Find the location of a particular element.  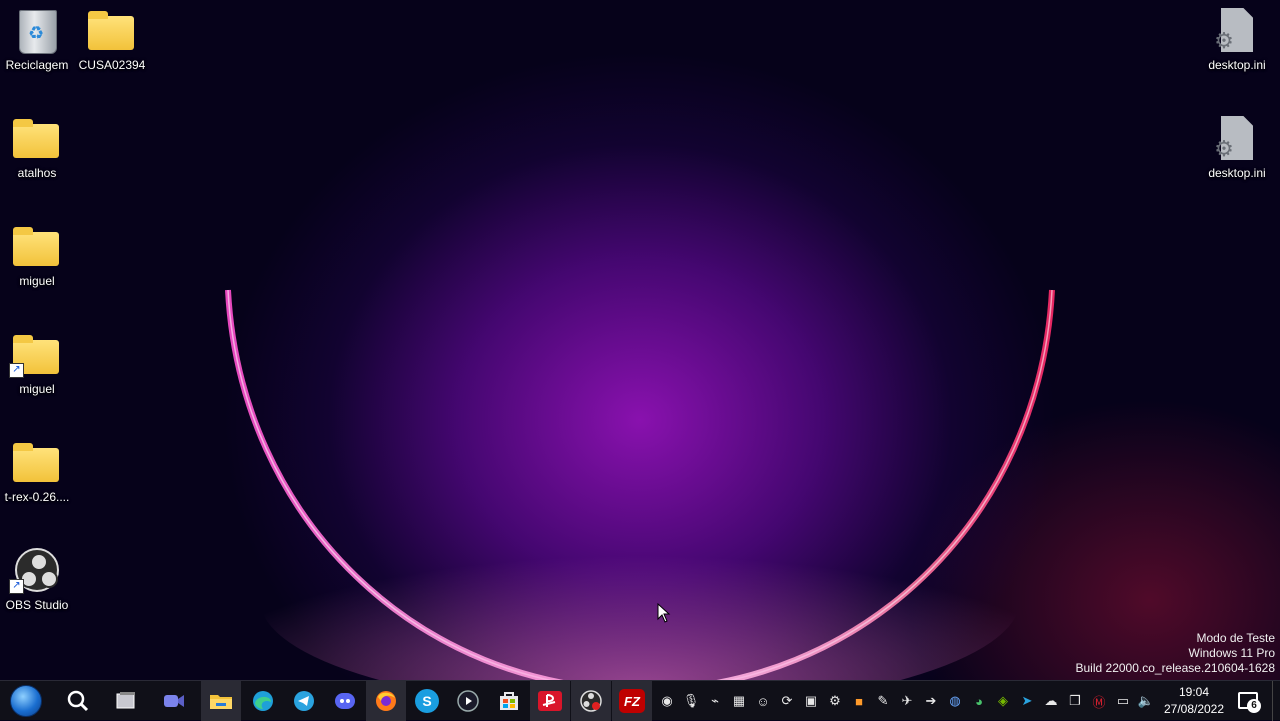

edge-button is located at coordinates (263, 701).